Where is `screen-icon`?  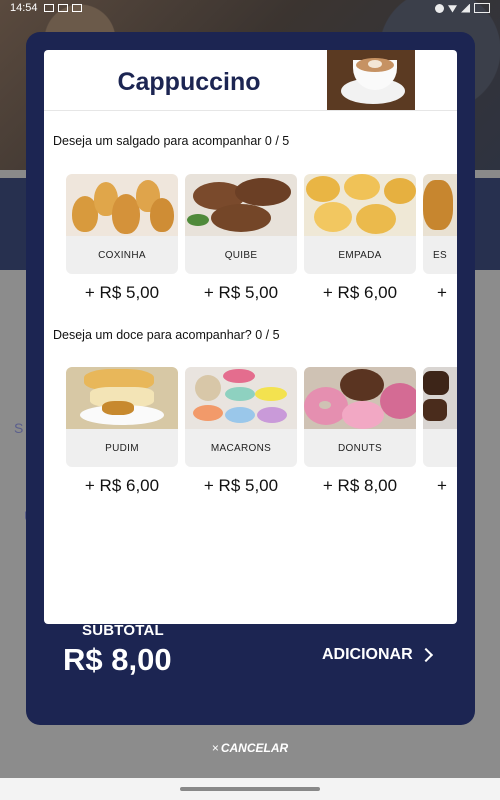 screen-icon is located at coordinates (62, 8).